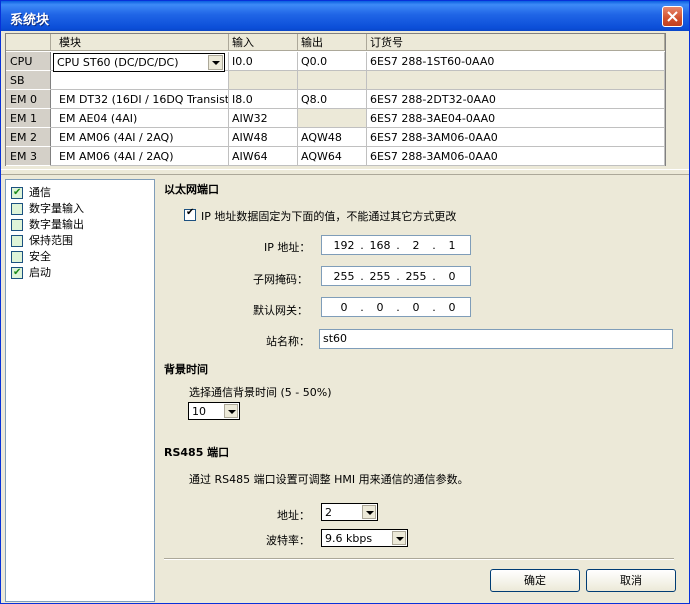 Image resolution: width=690 pixels, height=604 pixels. I want to click on row-header-cpu: CPU, so click(28, 61).